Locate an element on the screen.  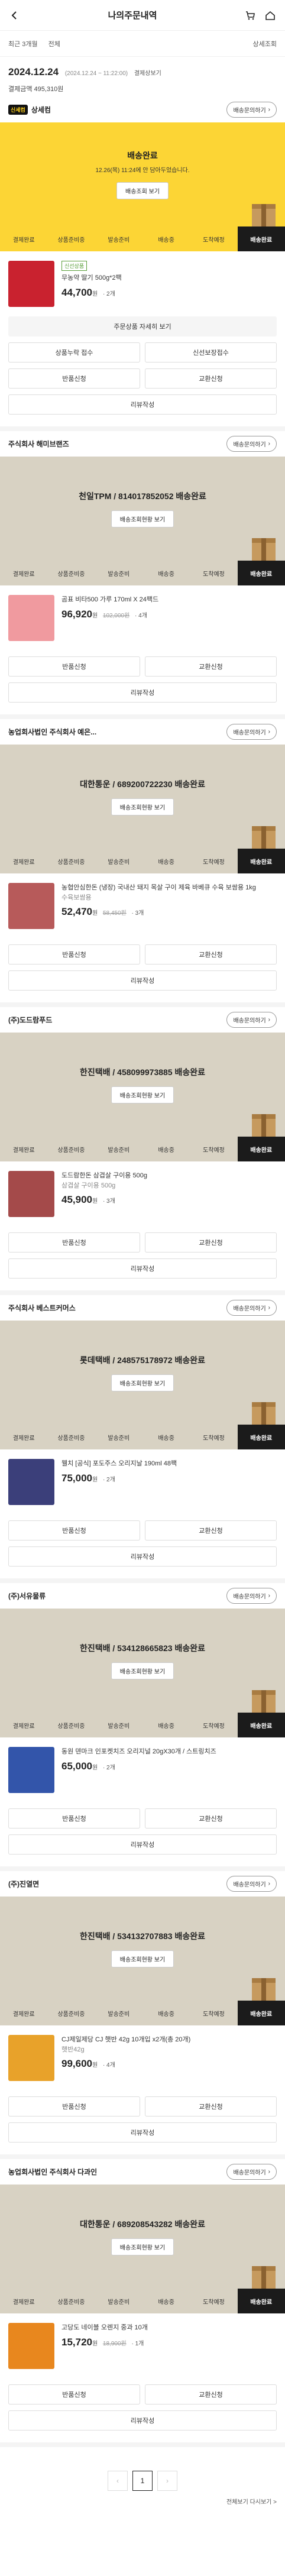
delivery-status-banner: 한진택배 / 534128665823 배송완료 배송조회현황 보기 is located at coordinates (142, 1661).